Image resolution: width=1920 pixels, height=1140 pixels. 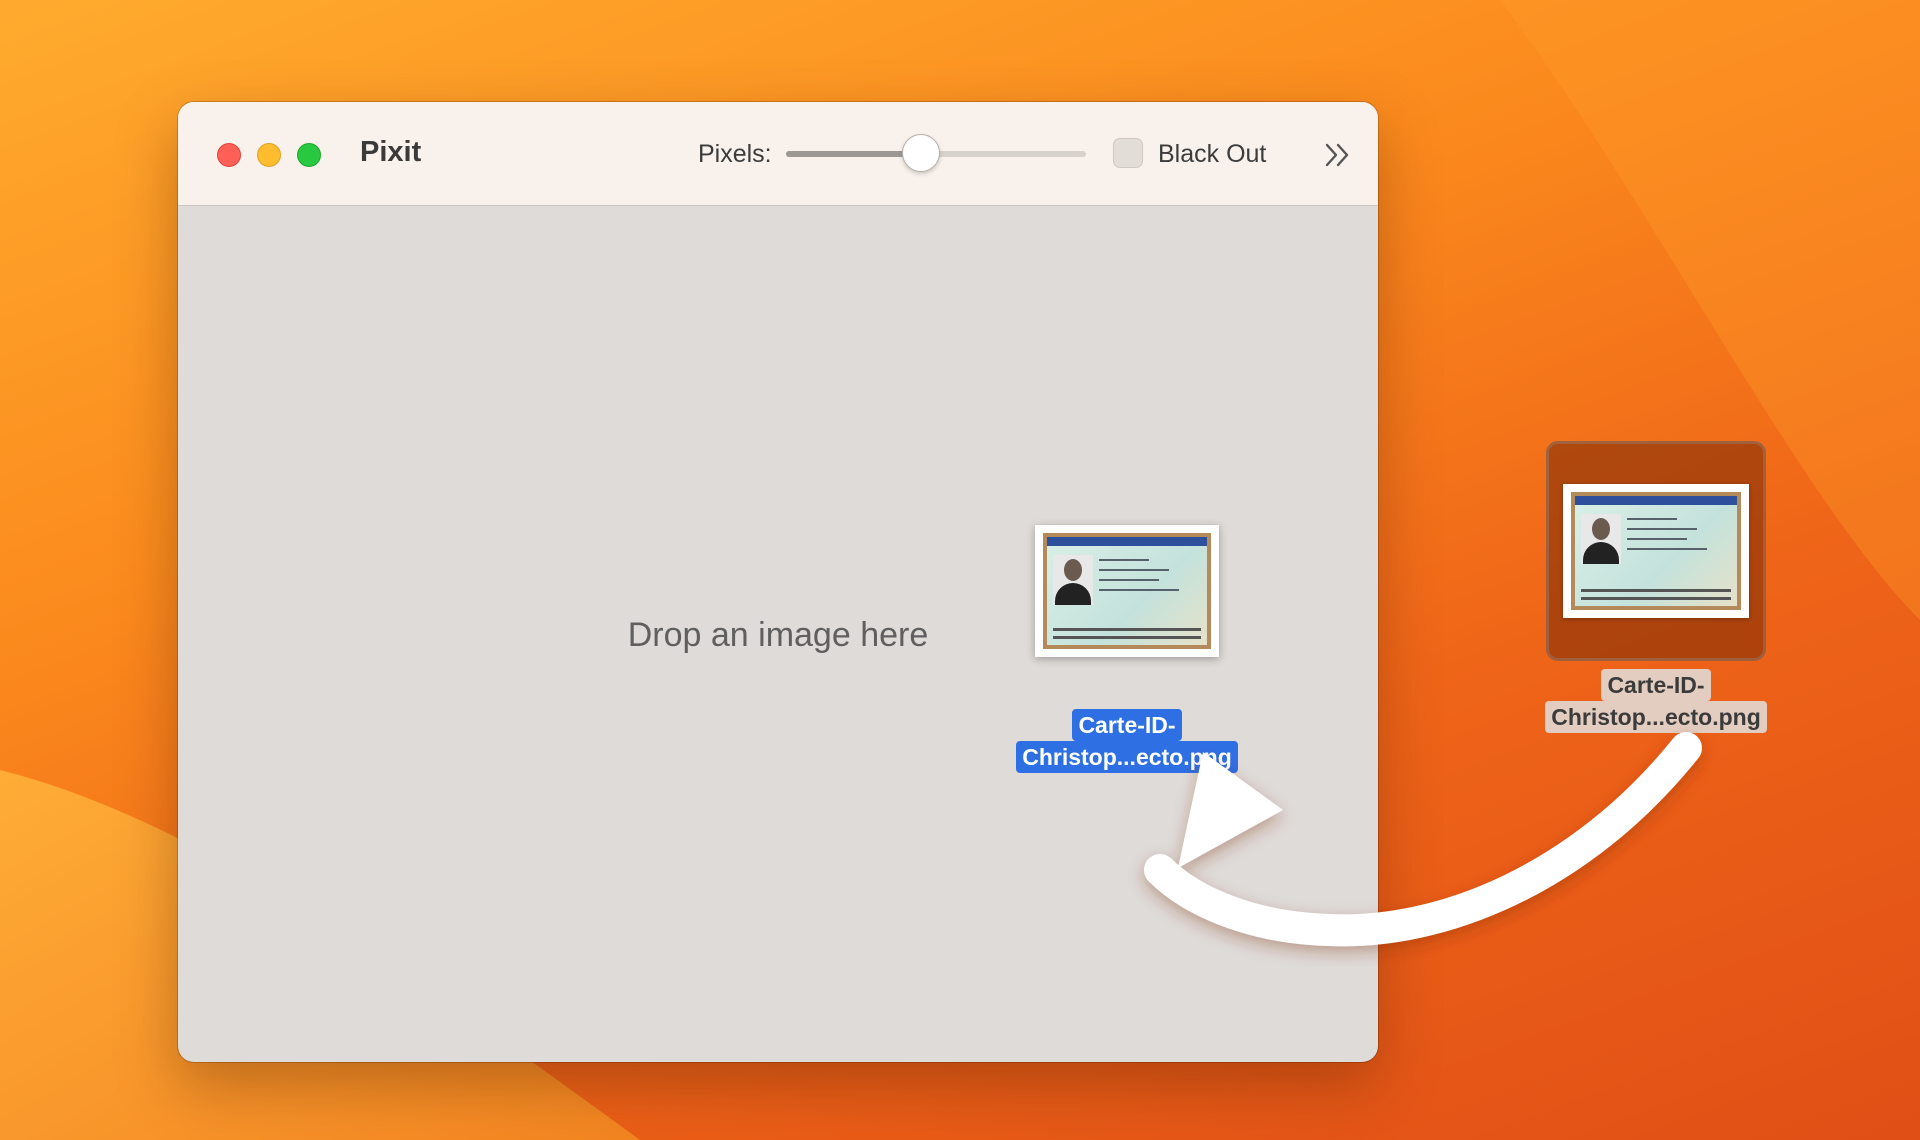 I want to click on pixels-slider-fill, so click(x=853, y=154).